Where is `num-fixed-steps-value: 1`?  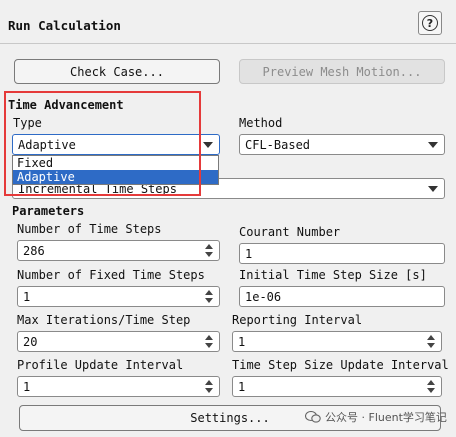 num-fixed-steps-value: 1 is located at coordinates (27, 296).